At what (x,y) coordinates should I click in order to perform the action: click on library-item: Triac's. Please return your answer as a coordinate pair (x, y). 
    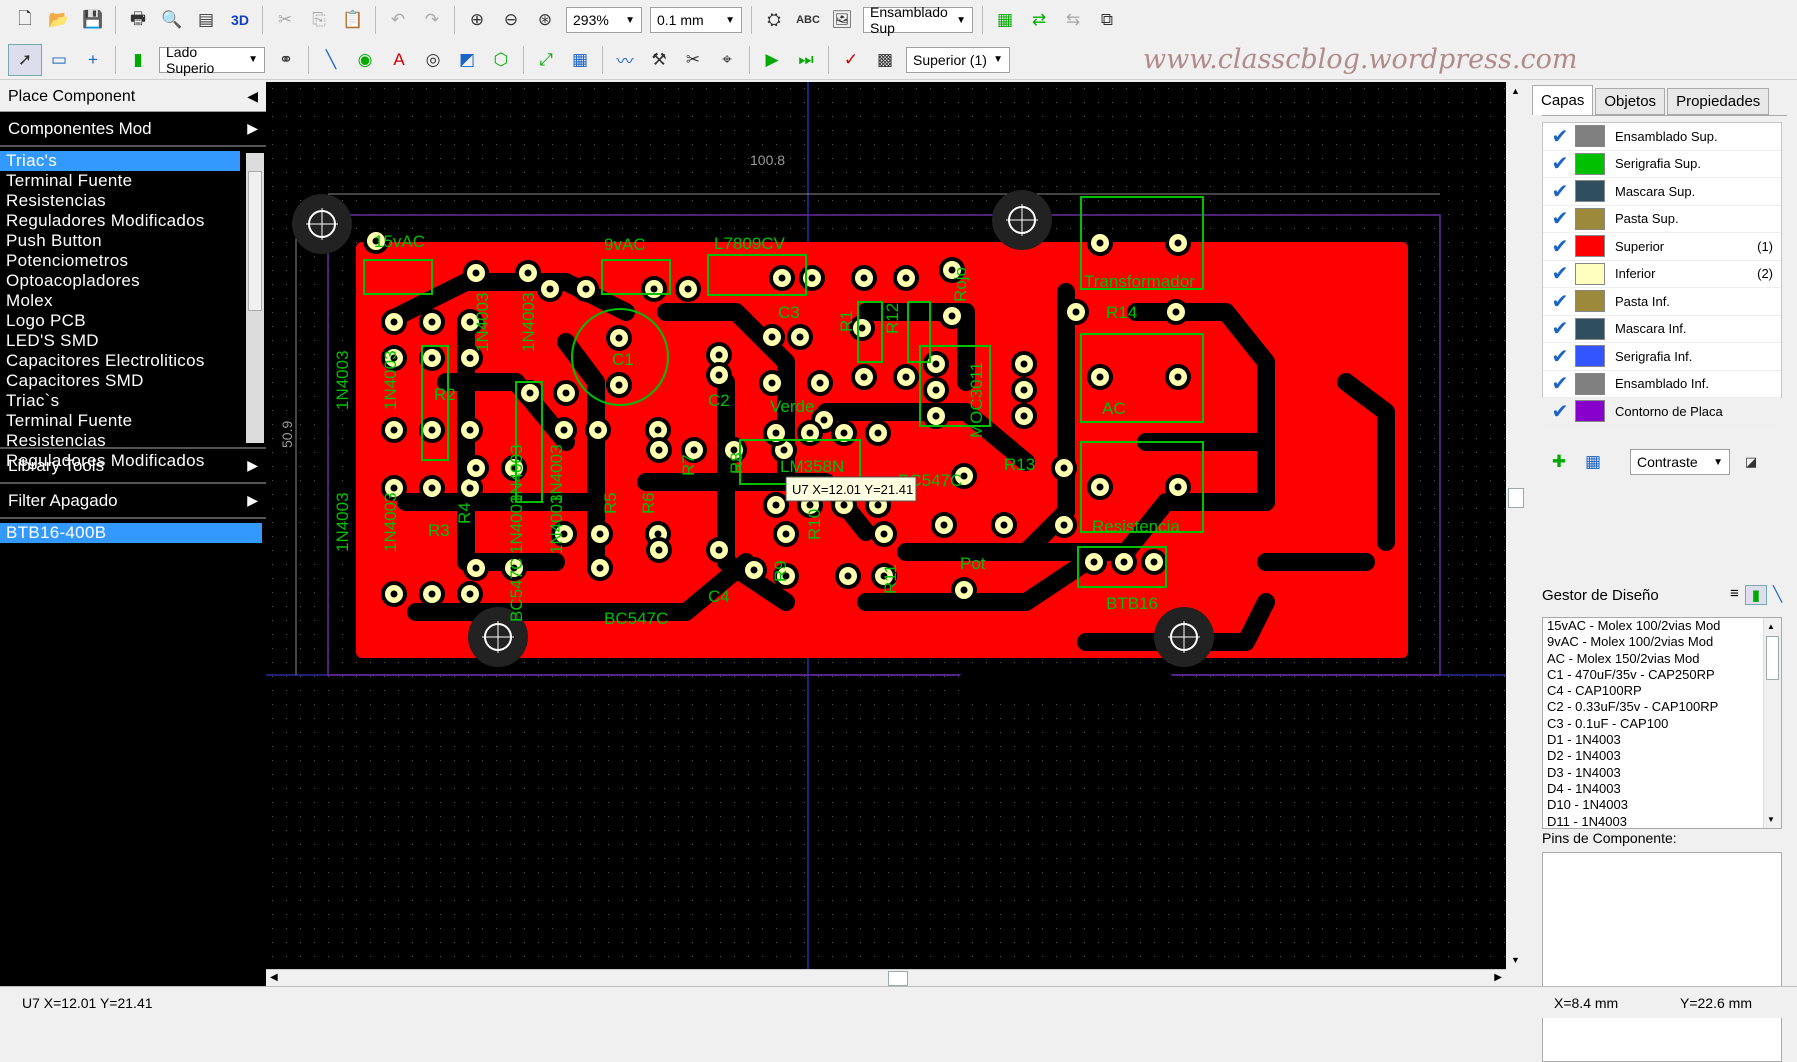
    Looking at the image, I should click on (120, 161).